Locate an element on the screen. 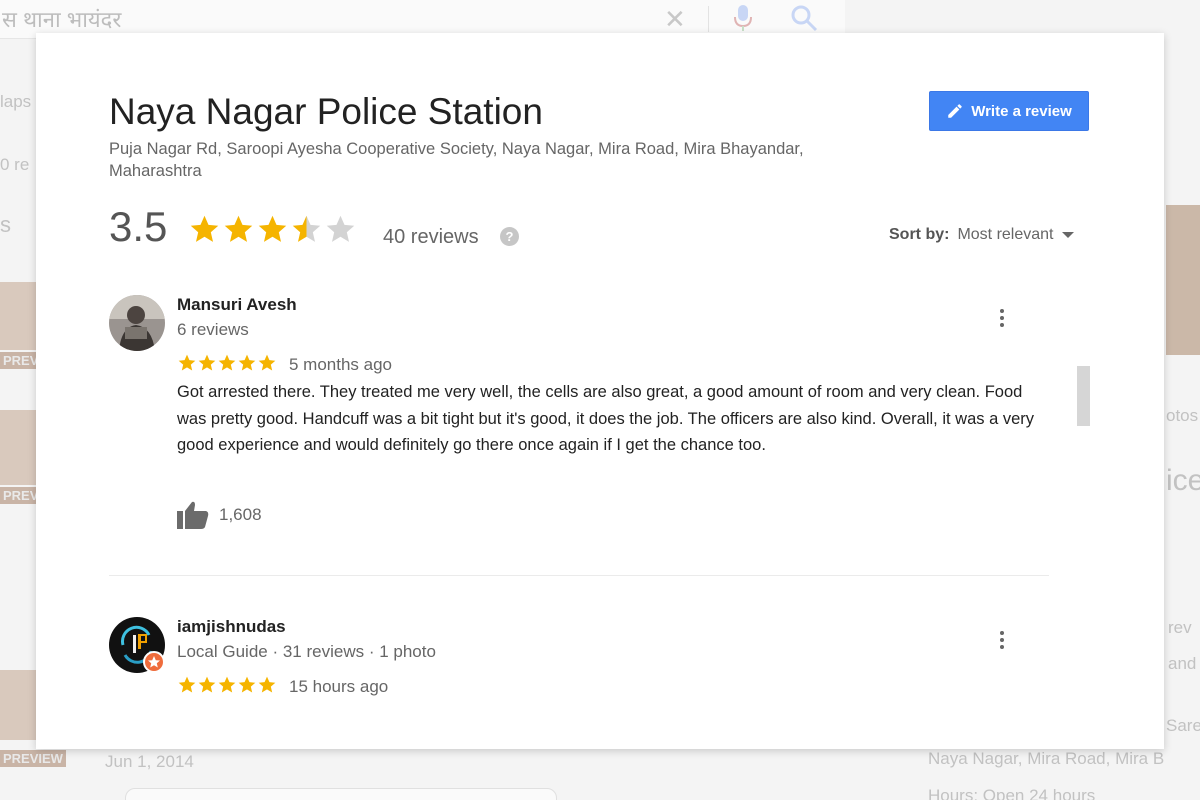  bg-snippet: rev is located at coordinates (1180, 627).